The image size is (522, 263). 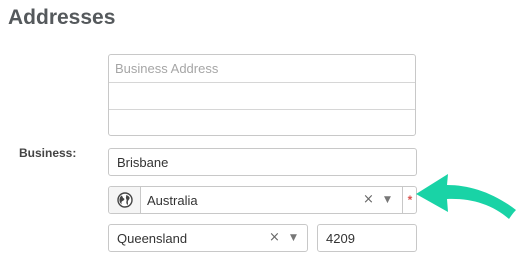 I want to click on globe-icon, so click(x=125, y=200).